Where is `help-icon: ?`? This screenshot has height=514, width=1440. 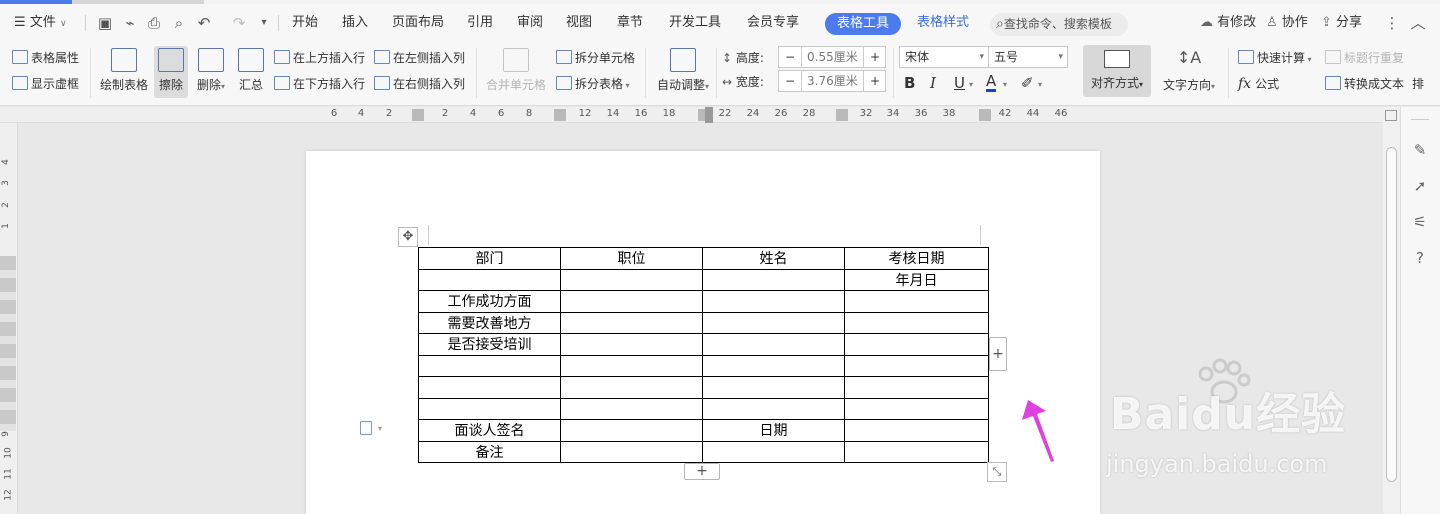
help-icon: ? is located at coordinates (1420, 258).